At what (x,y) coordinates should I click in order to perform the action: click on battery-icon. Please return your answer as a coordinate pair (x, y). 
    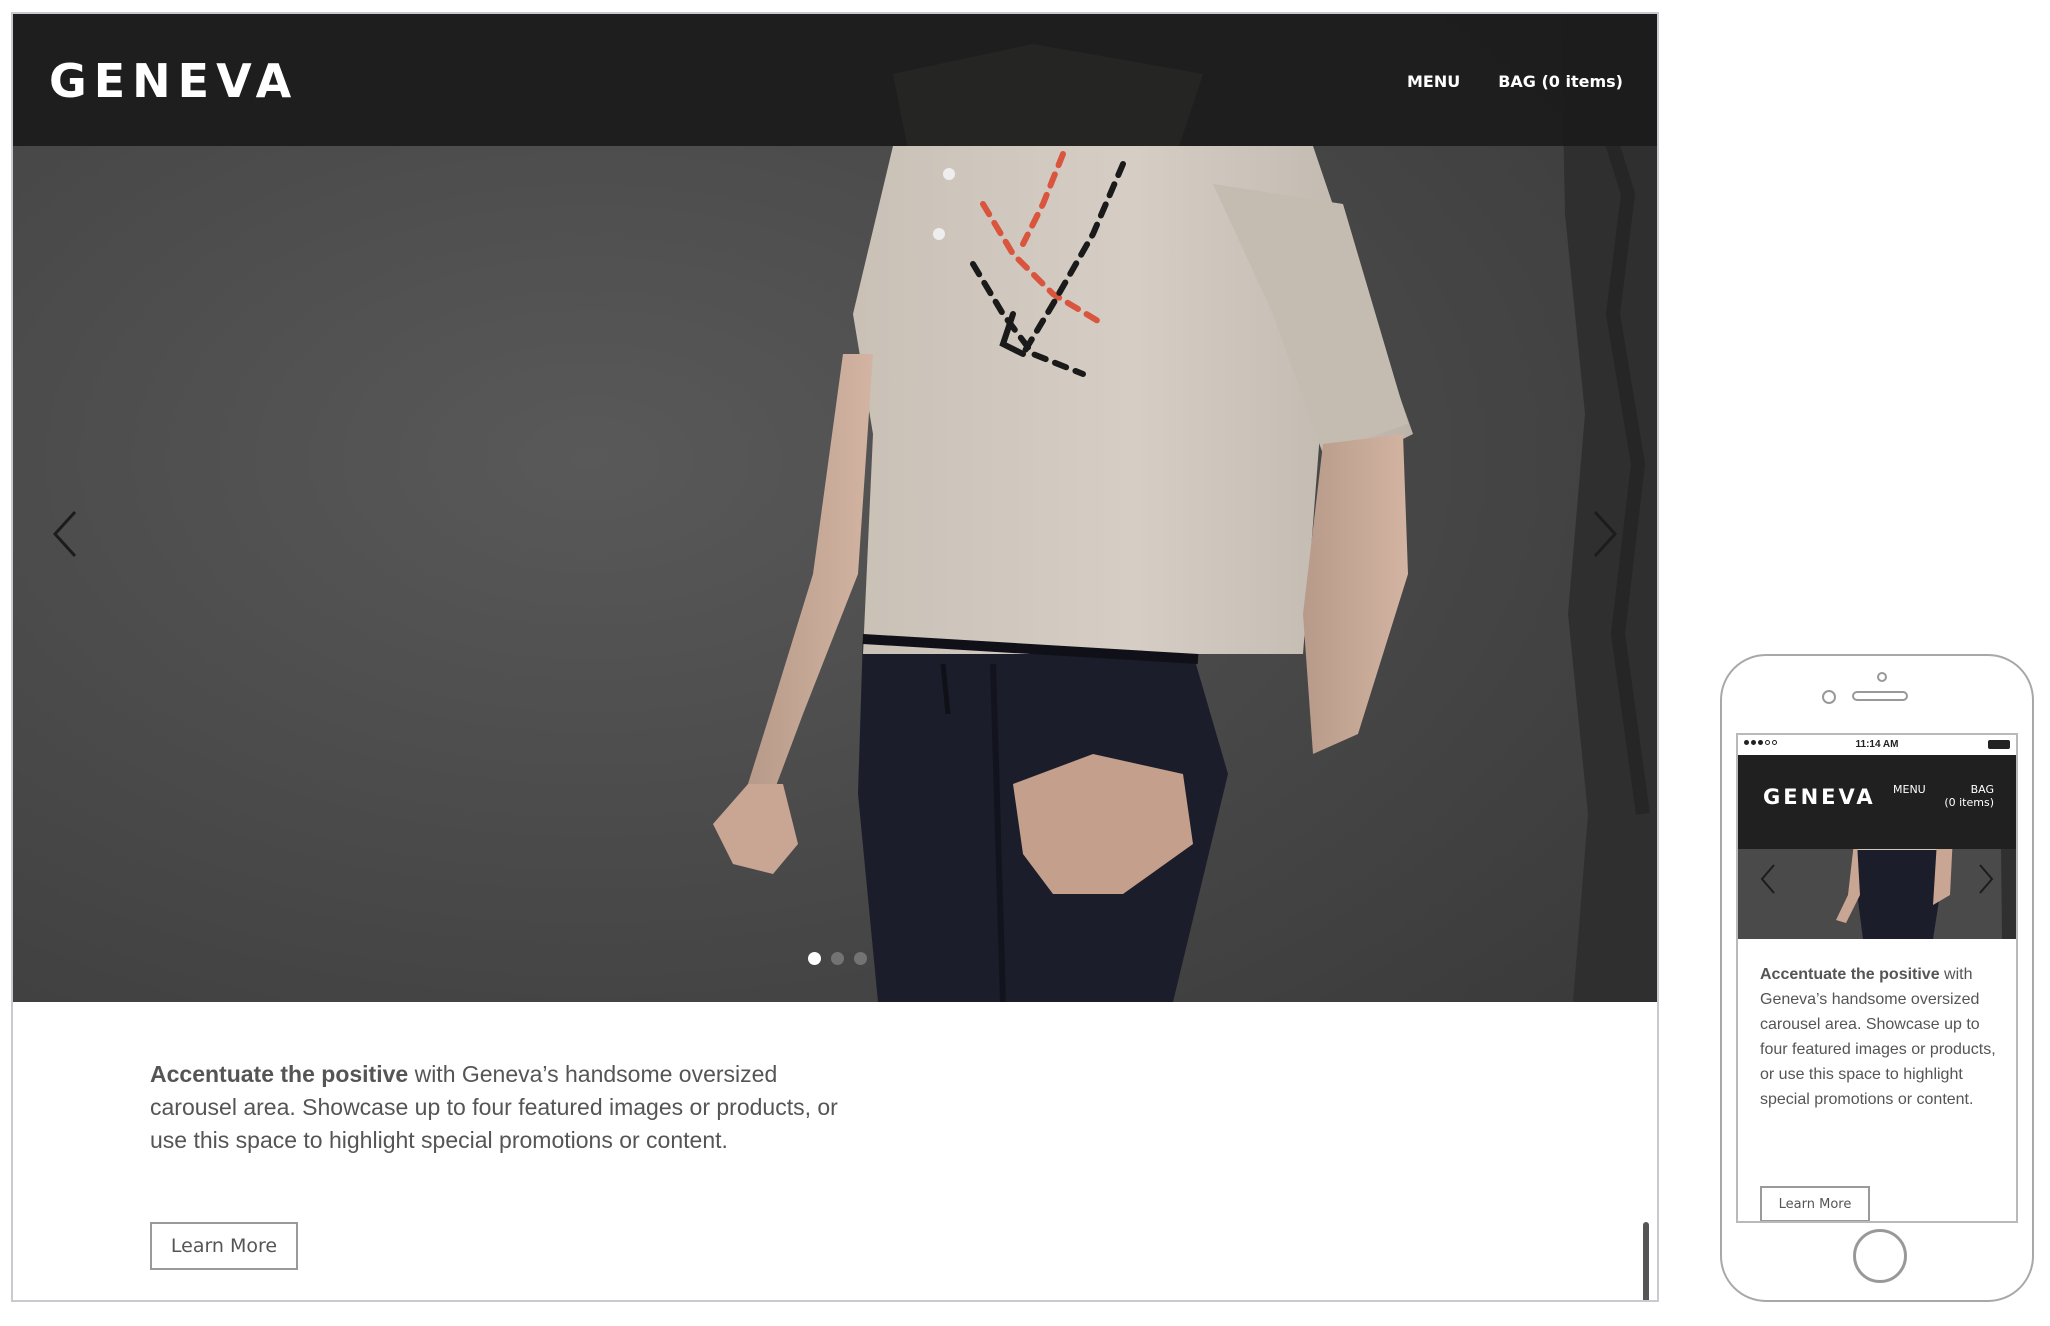
    Looking at the image, I should click on (1999, 744).